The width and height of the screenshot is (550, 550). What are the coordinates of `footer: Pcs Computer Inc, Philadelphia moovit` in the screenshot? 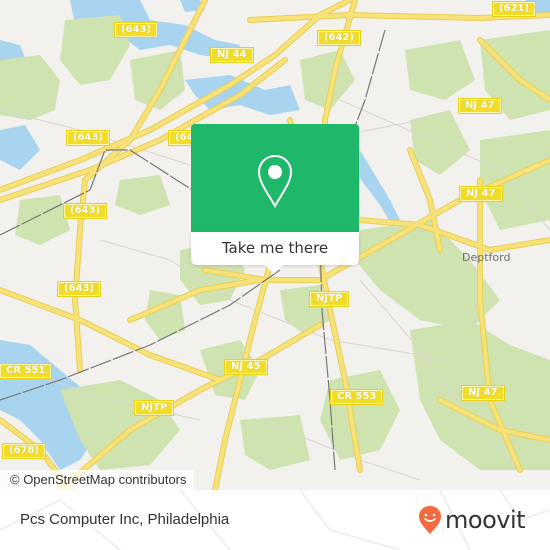 It's located at (275, 520).